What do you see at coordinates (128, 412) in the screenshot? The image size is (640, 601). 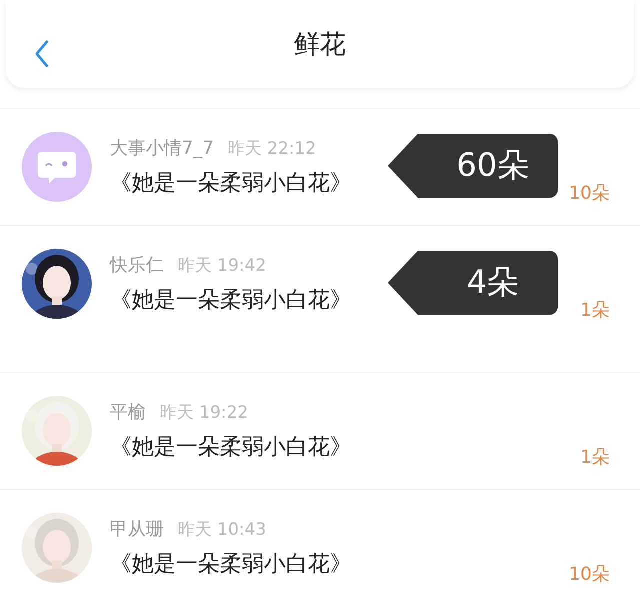 I see `user-name: 平榆` at bounding box center [128, 412].